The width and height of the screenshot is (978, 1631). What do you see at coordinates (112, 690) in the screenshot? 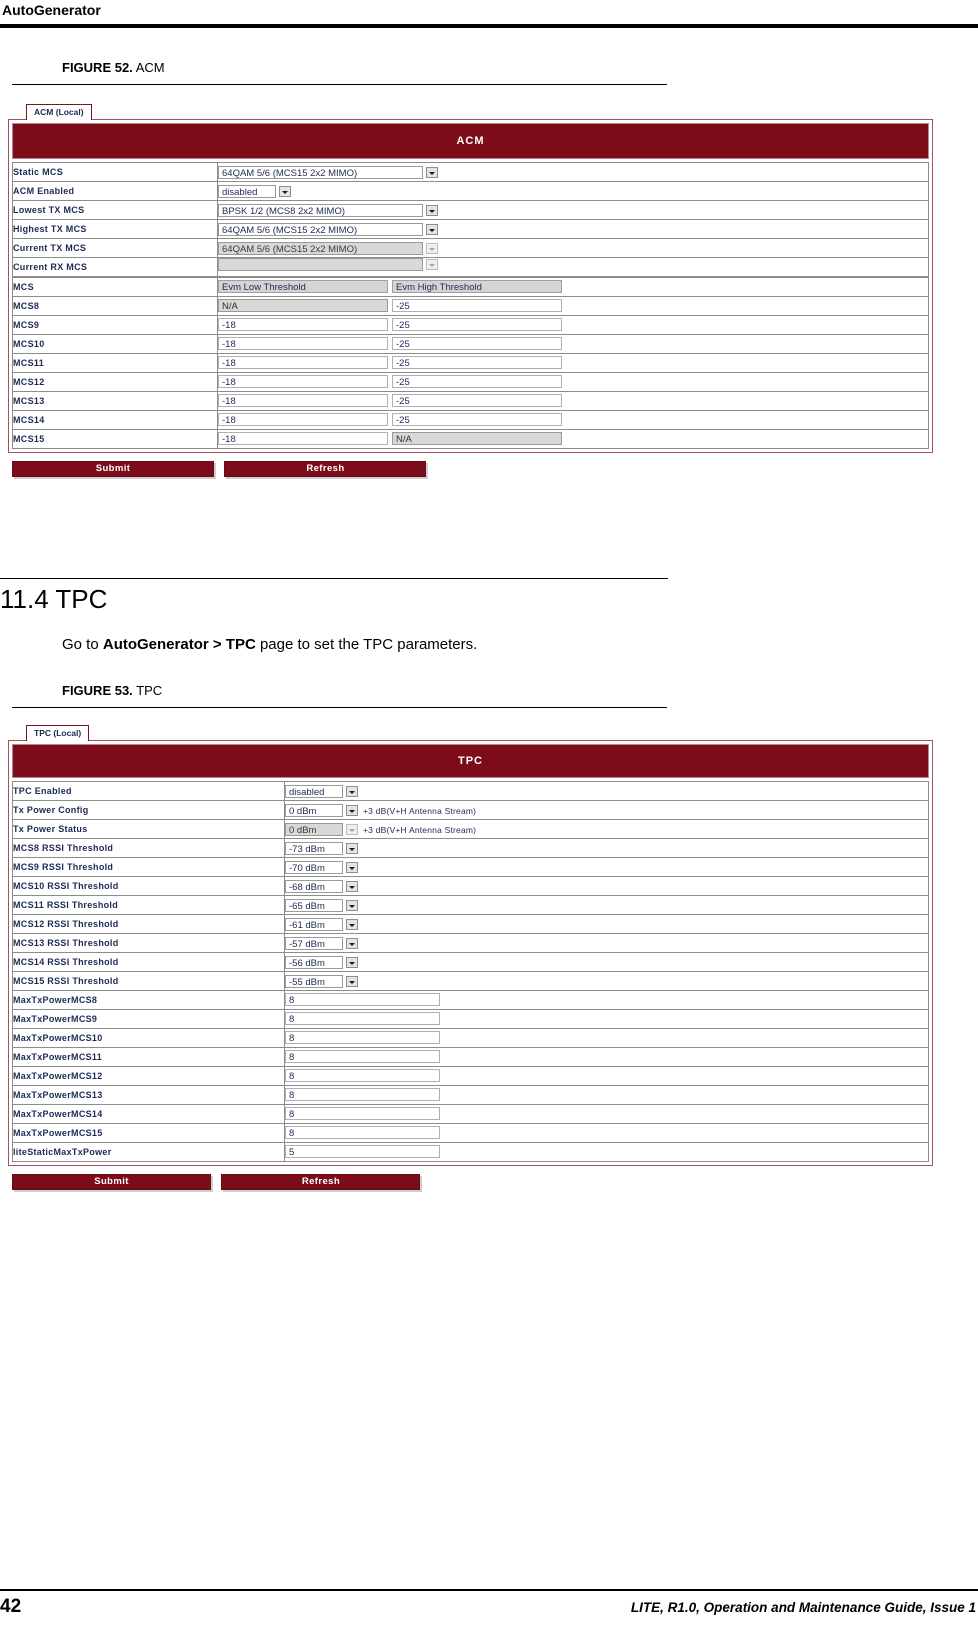
I see `figure-53-caption: FIGURE 53. TPC` at bounding box center [112, 690].